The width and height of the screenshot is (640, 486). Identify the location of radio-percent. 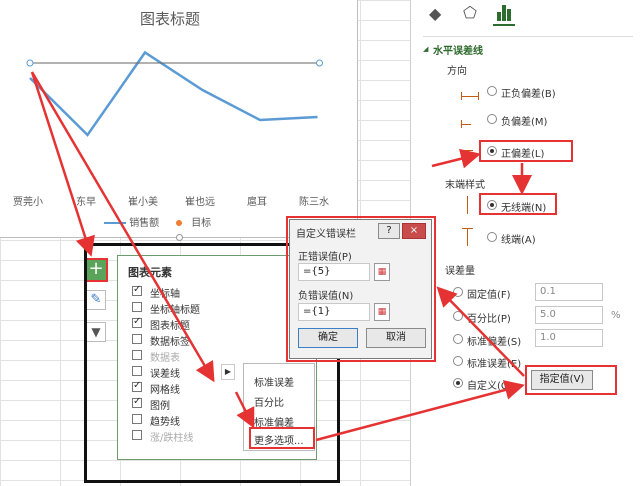
(458, 316).